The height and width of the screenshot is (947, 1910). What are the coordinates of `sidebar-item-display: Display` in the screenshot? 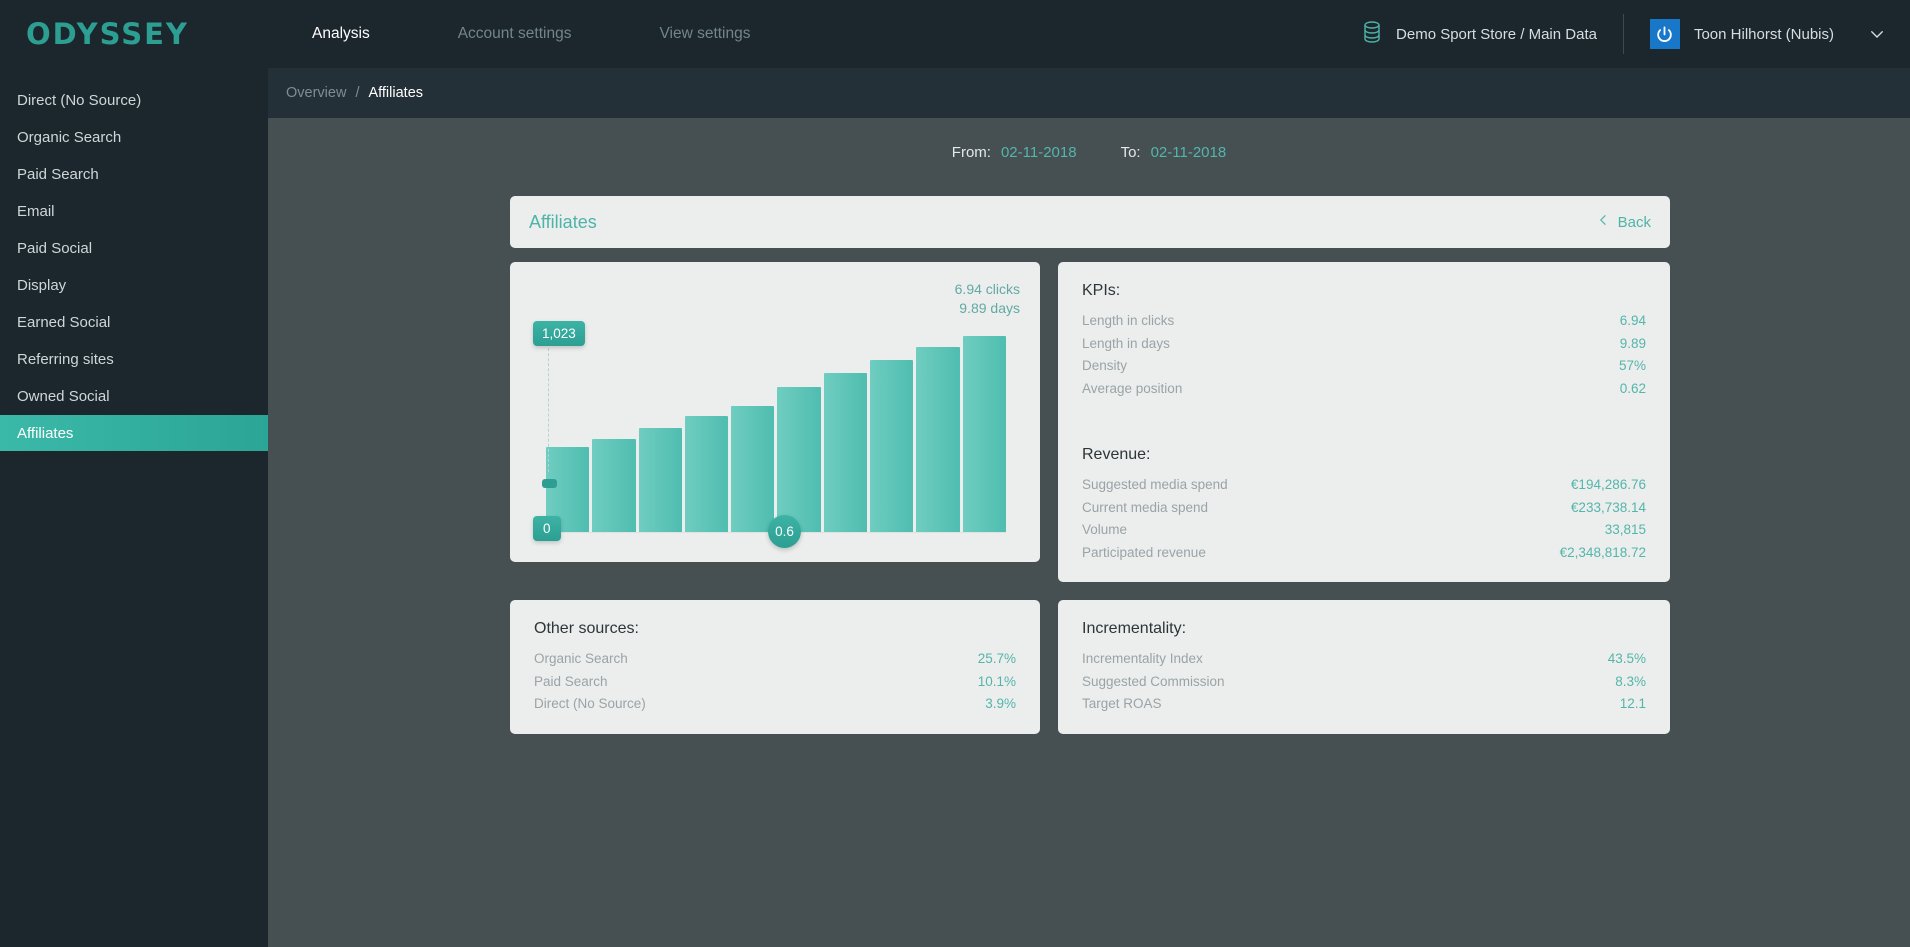 It's located at (134, 285).